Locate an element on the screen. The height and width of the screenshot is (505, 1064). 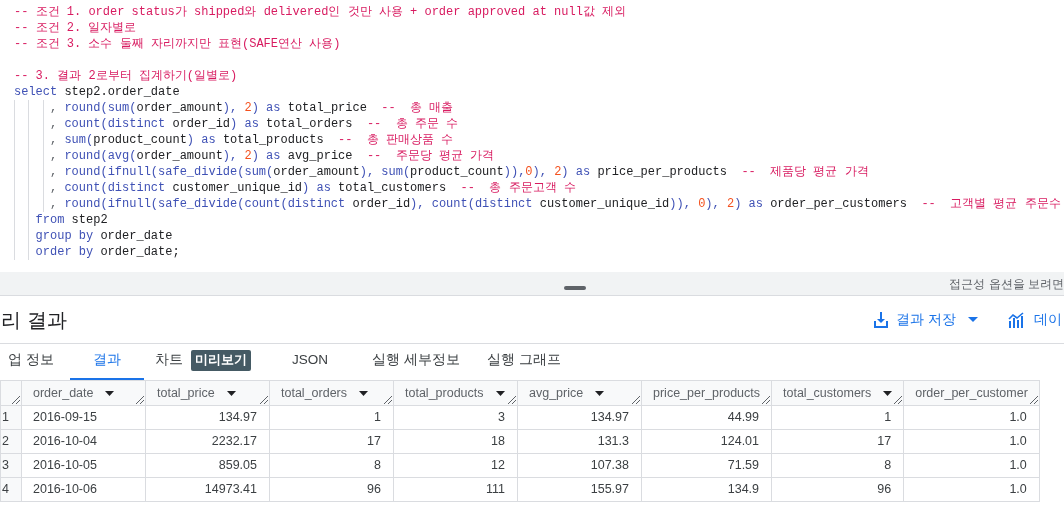
code-line: select step2.order_date is located at coordinates (97, 92).